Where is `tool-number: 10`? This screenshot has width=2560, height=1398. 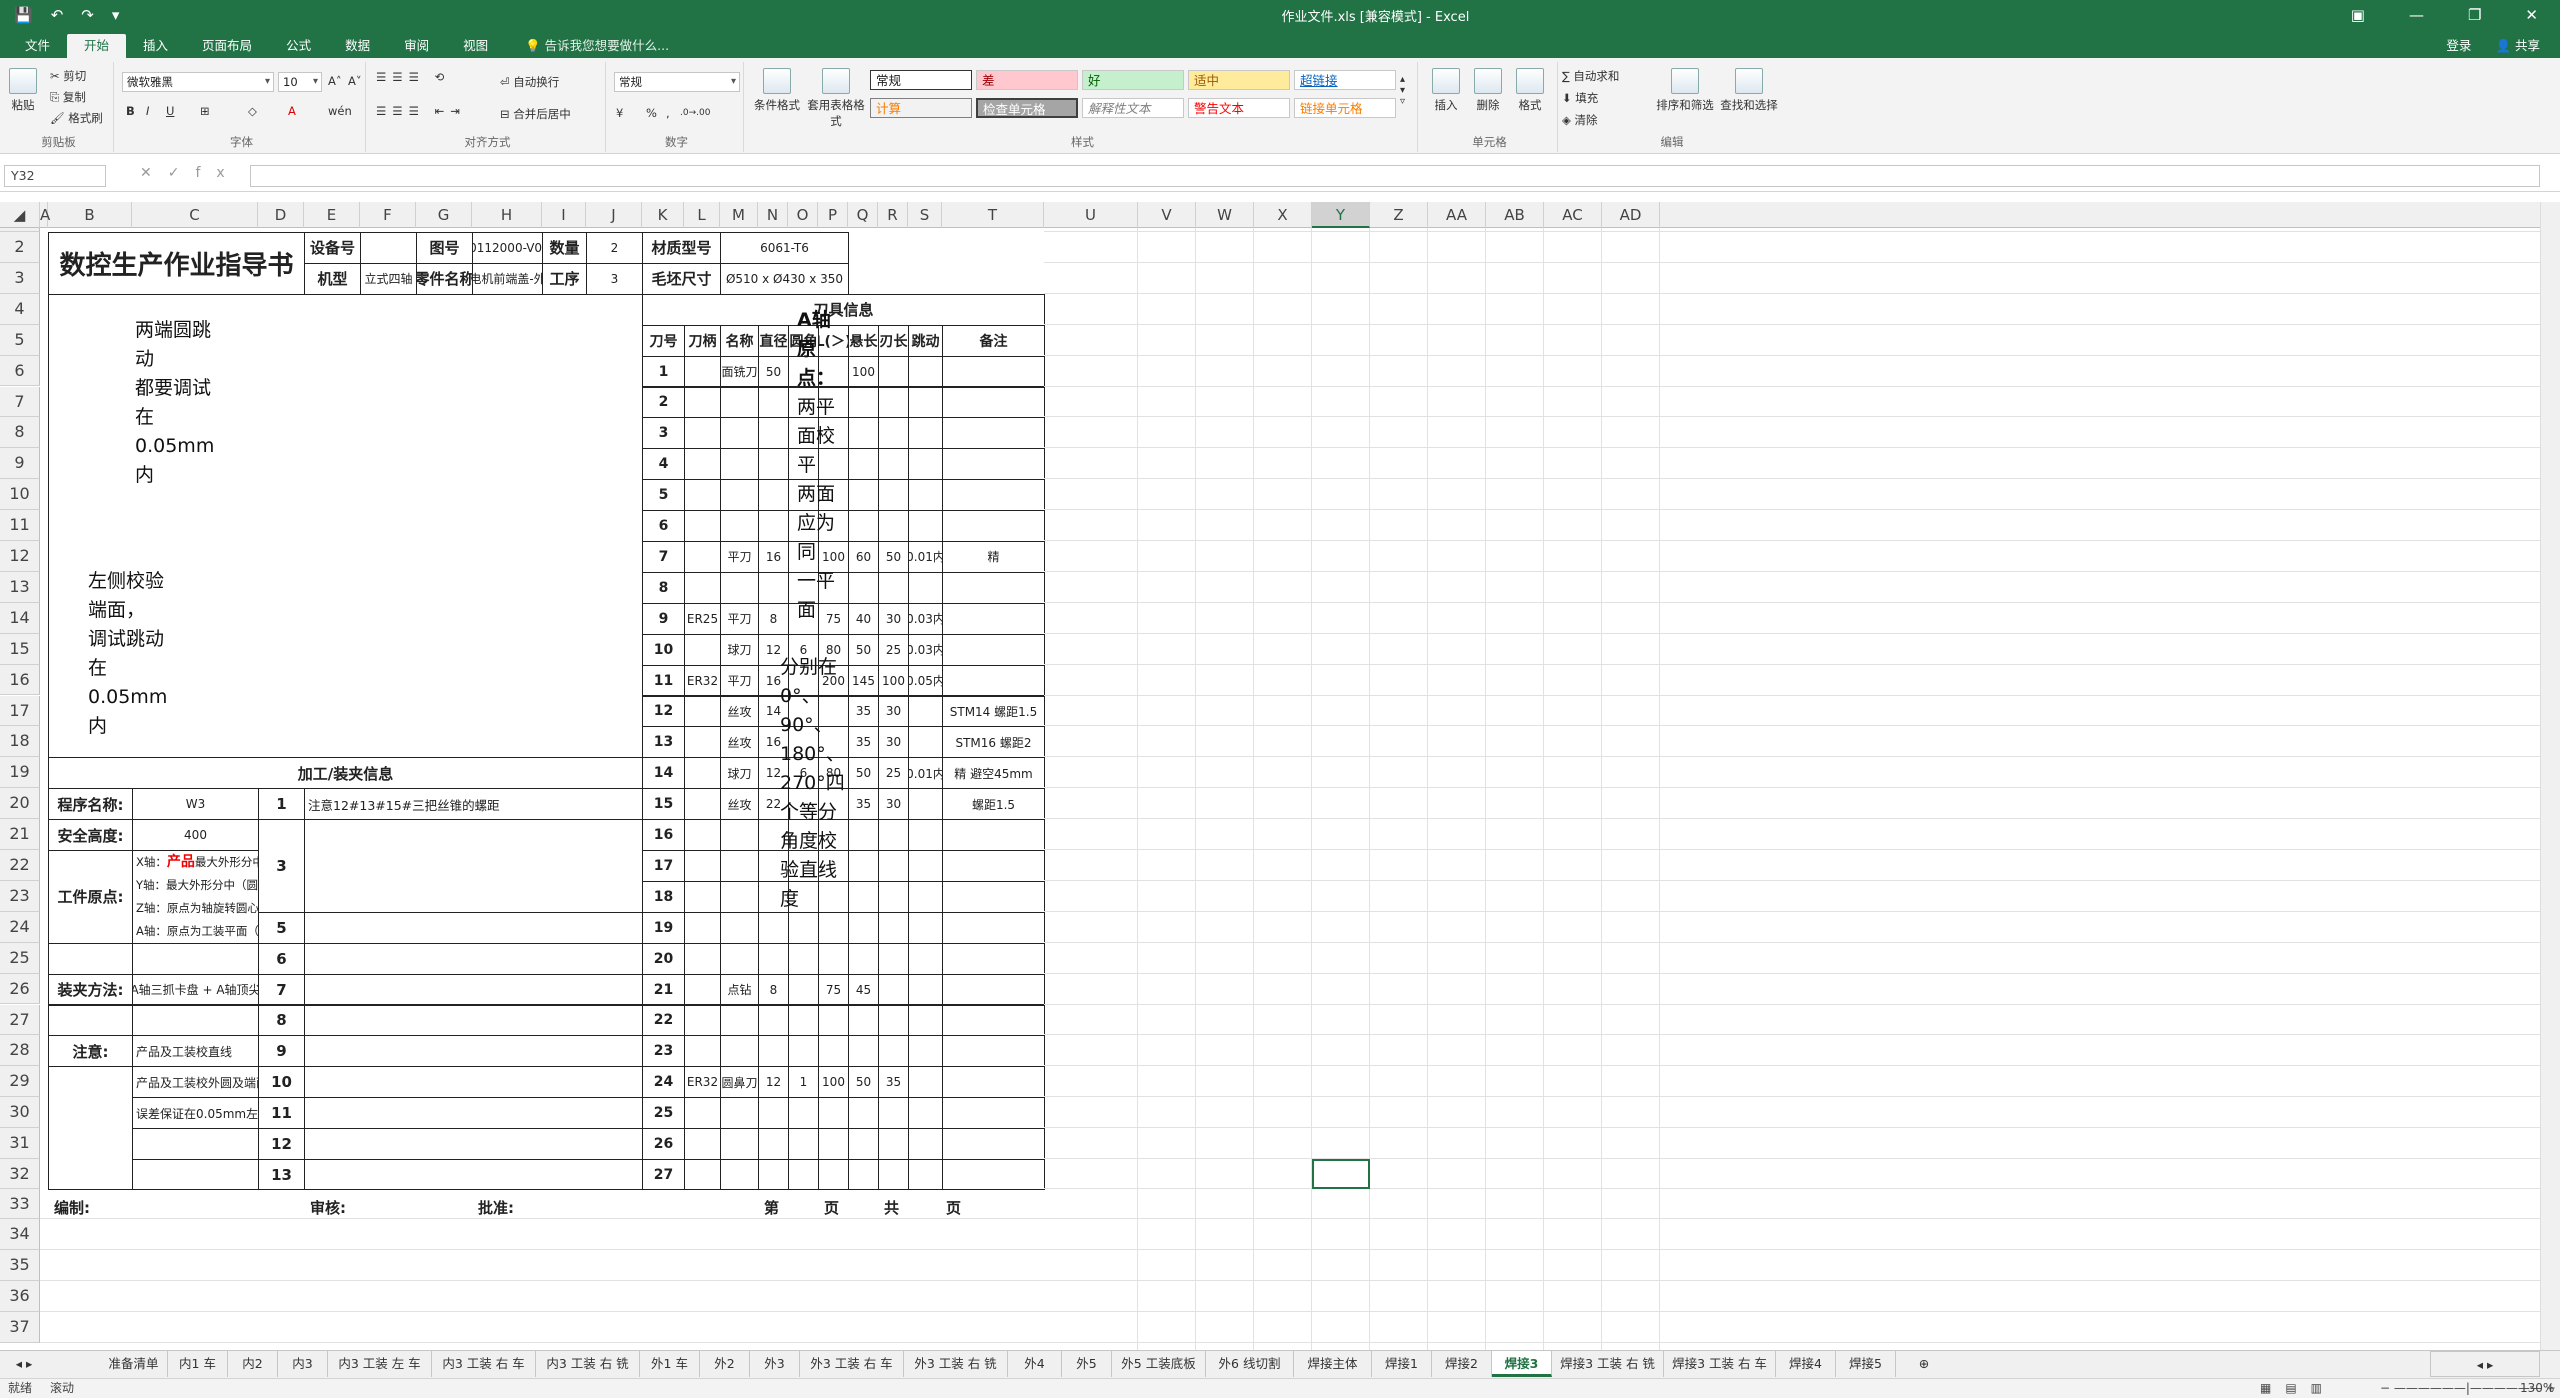
tool-number: 10 is located at coordinates (663, 649).